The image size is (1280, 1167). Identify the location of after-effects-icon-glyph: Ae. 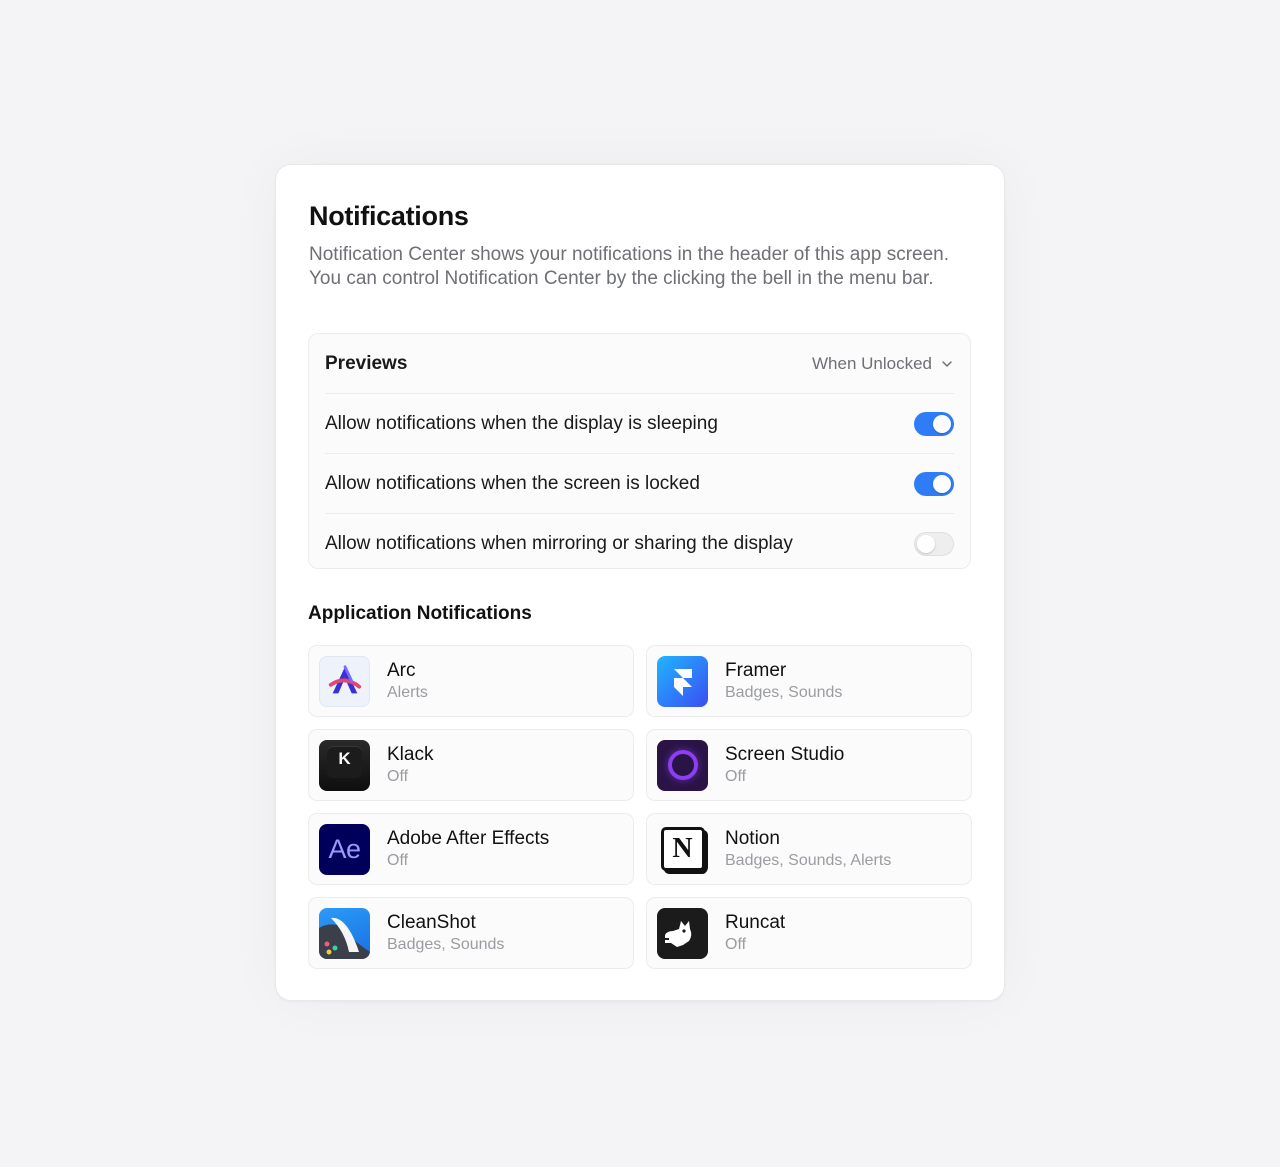
(344, 848).